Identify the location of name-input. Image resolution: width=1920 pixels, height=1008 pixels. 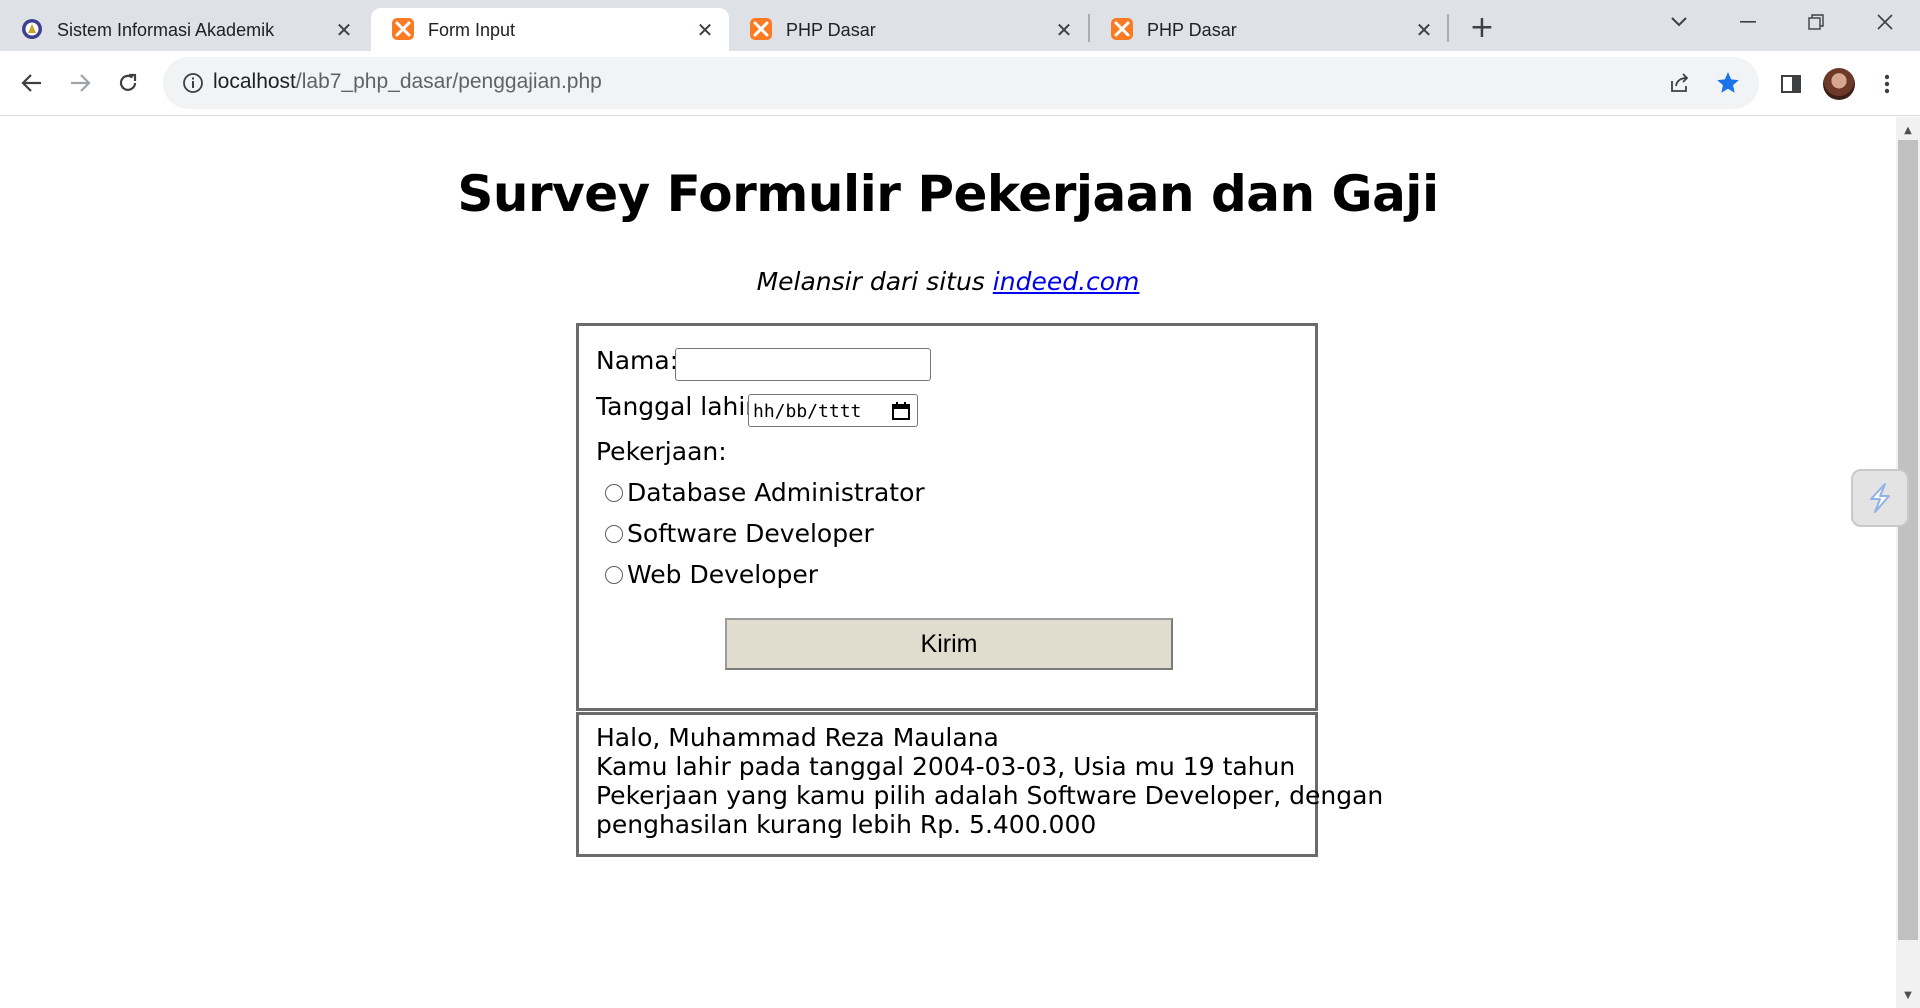
(803, 364).